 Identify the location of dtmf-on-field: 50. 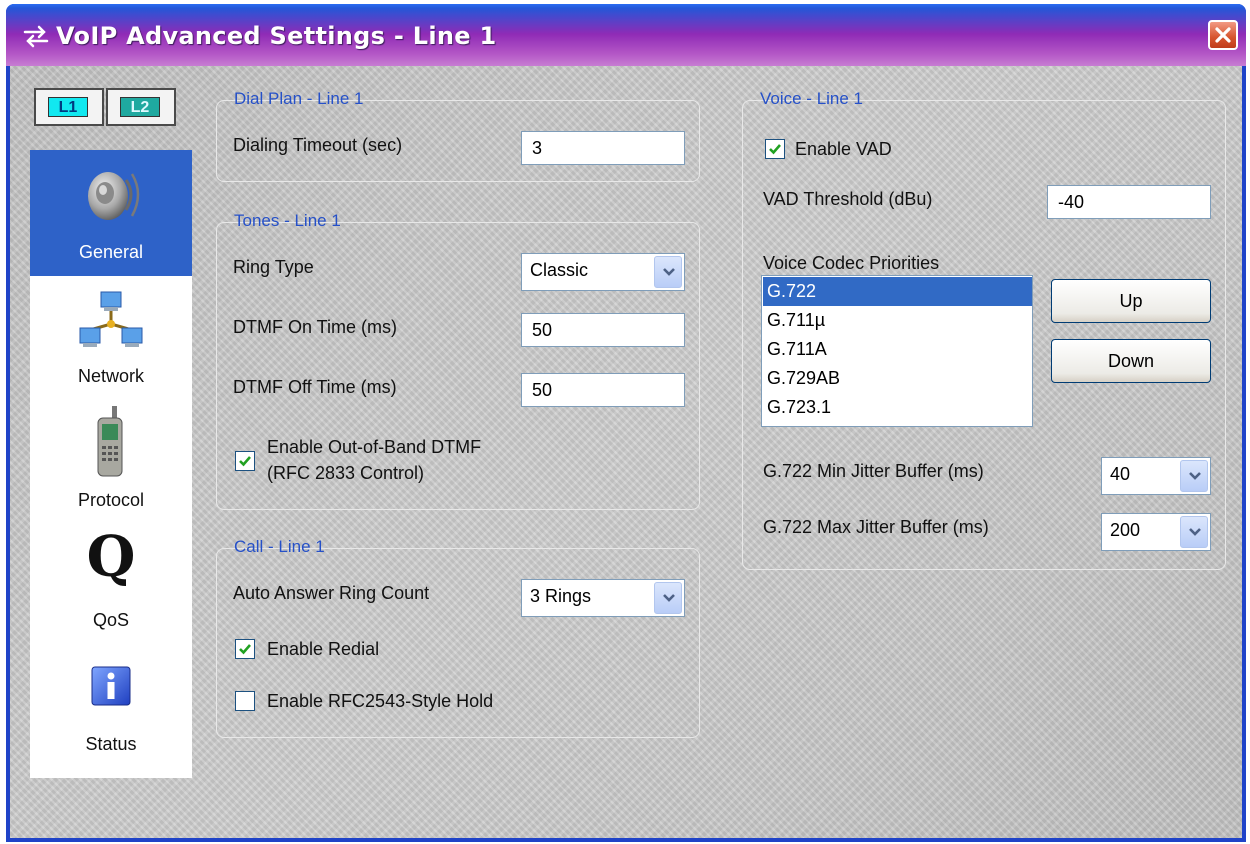
(603, 330).